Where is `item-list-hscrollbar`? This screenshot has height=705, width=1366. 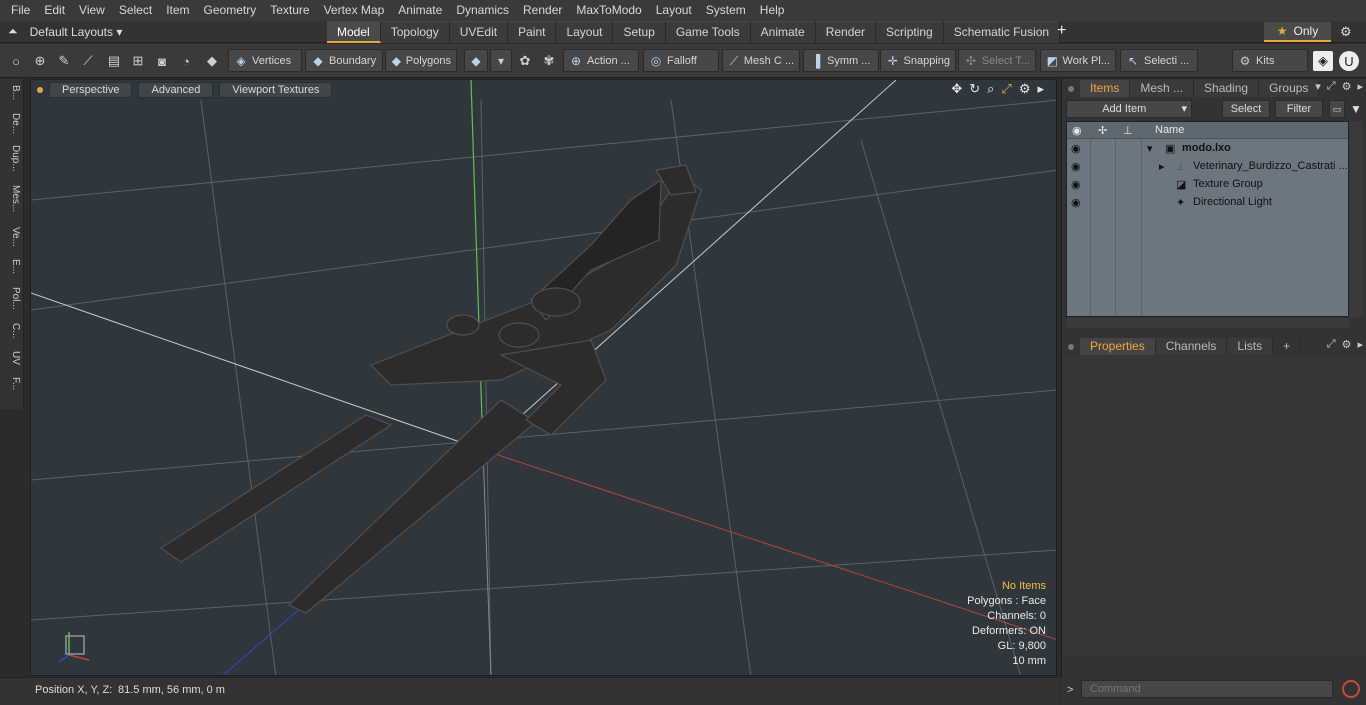 item-list-hscrollbar is located at coordinates (1207, 323).